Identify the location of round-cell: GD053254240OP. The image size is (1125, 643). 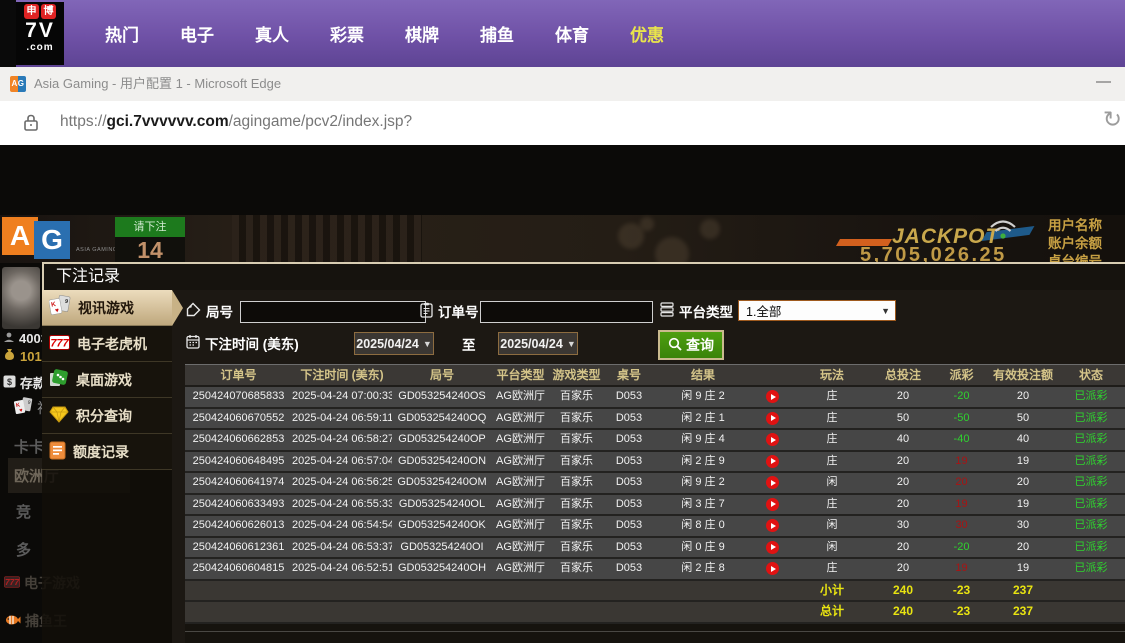
(442, 439).